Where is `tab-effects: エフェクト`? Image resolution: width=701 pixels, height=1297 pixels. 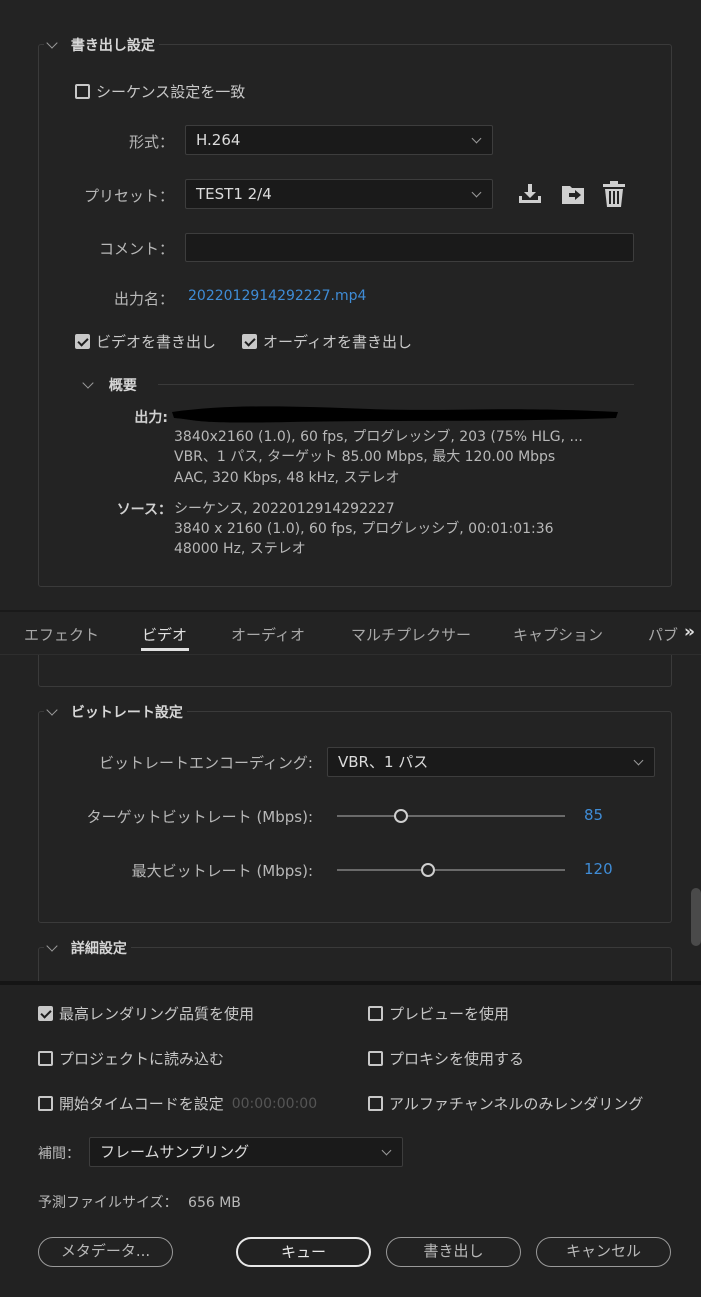 tab-effects: エフェクト is located at coordinates (61, 634).